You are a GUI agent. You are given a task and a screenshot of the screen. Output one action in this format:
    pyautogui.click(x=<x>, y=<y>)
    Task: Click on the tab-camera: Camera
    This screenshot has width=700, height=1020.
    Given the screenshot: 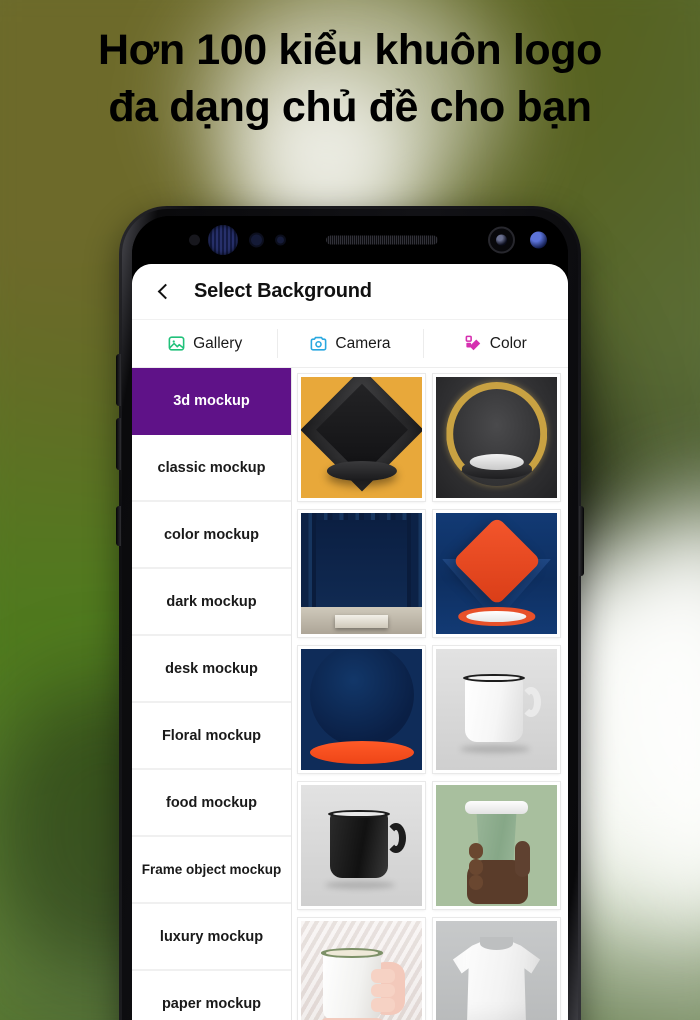 What is the action you would take?
    pyautogui.click(x=349, y=343)
    